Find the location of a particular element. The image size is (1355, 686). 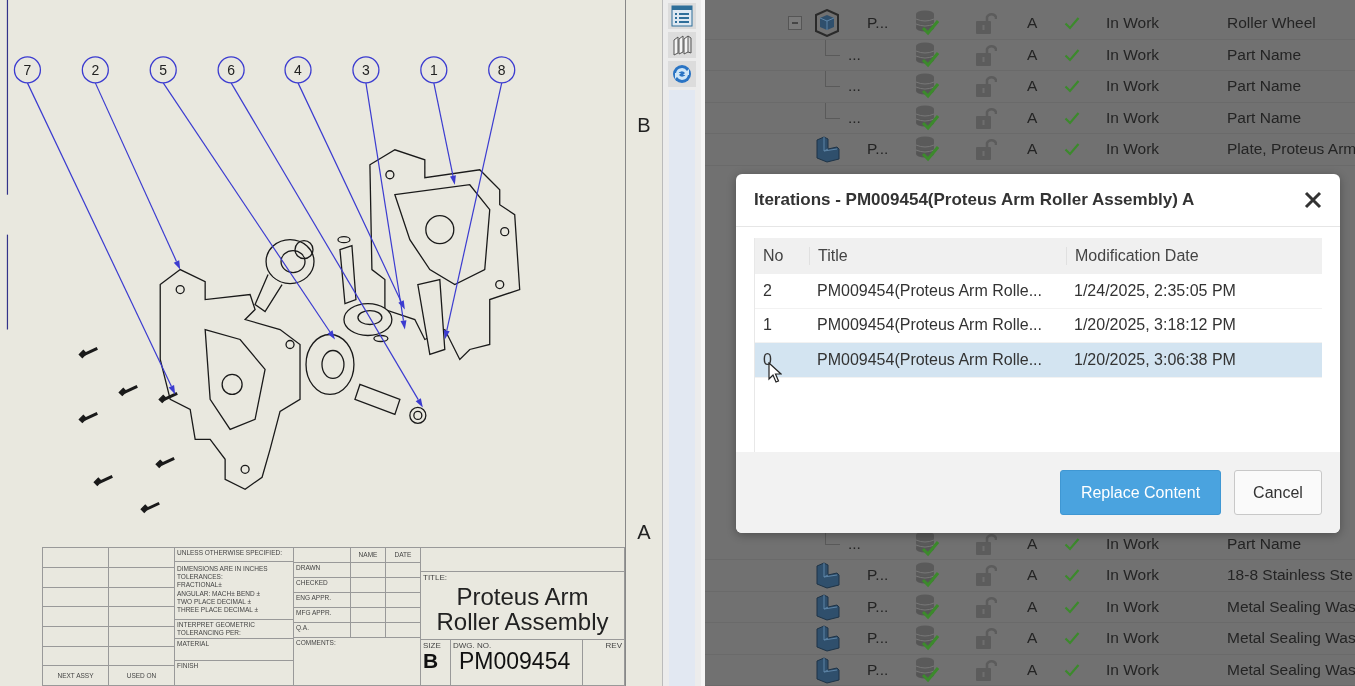

description-text: Plate, Proteus Arm is located at coordinates (1291, 149).